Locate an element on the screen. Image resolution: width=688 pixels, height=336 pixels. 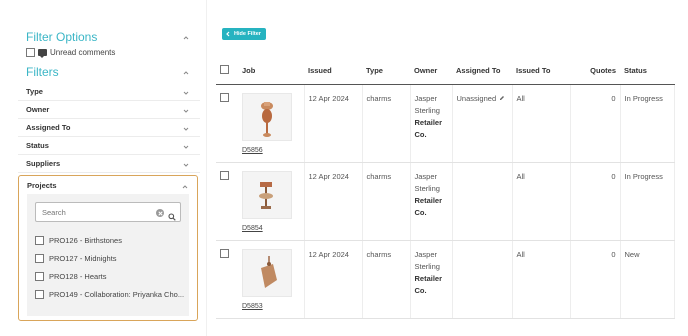
project-label: PRO126 - Birthstones is located at coordinates (85, 240).